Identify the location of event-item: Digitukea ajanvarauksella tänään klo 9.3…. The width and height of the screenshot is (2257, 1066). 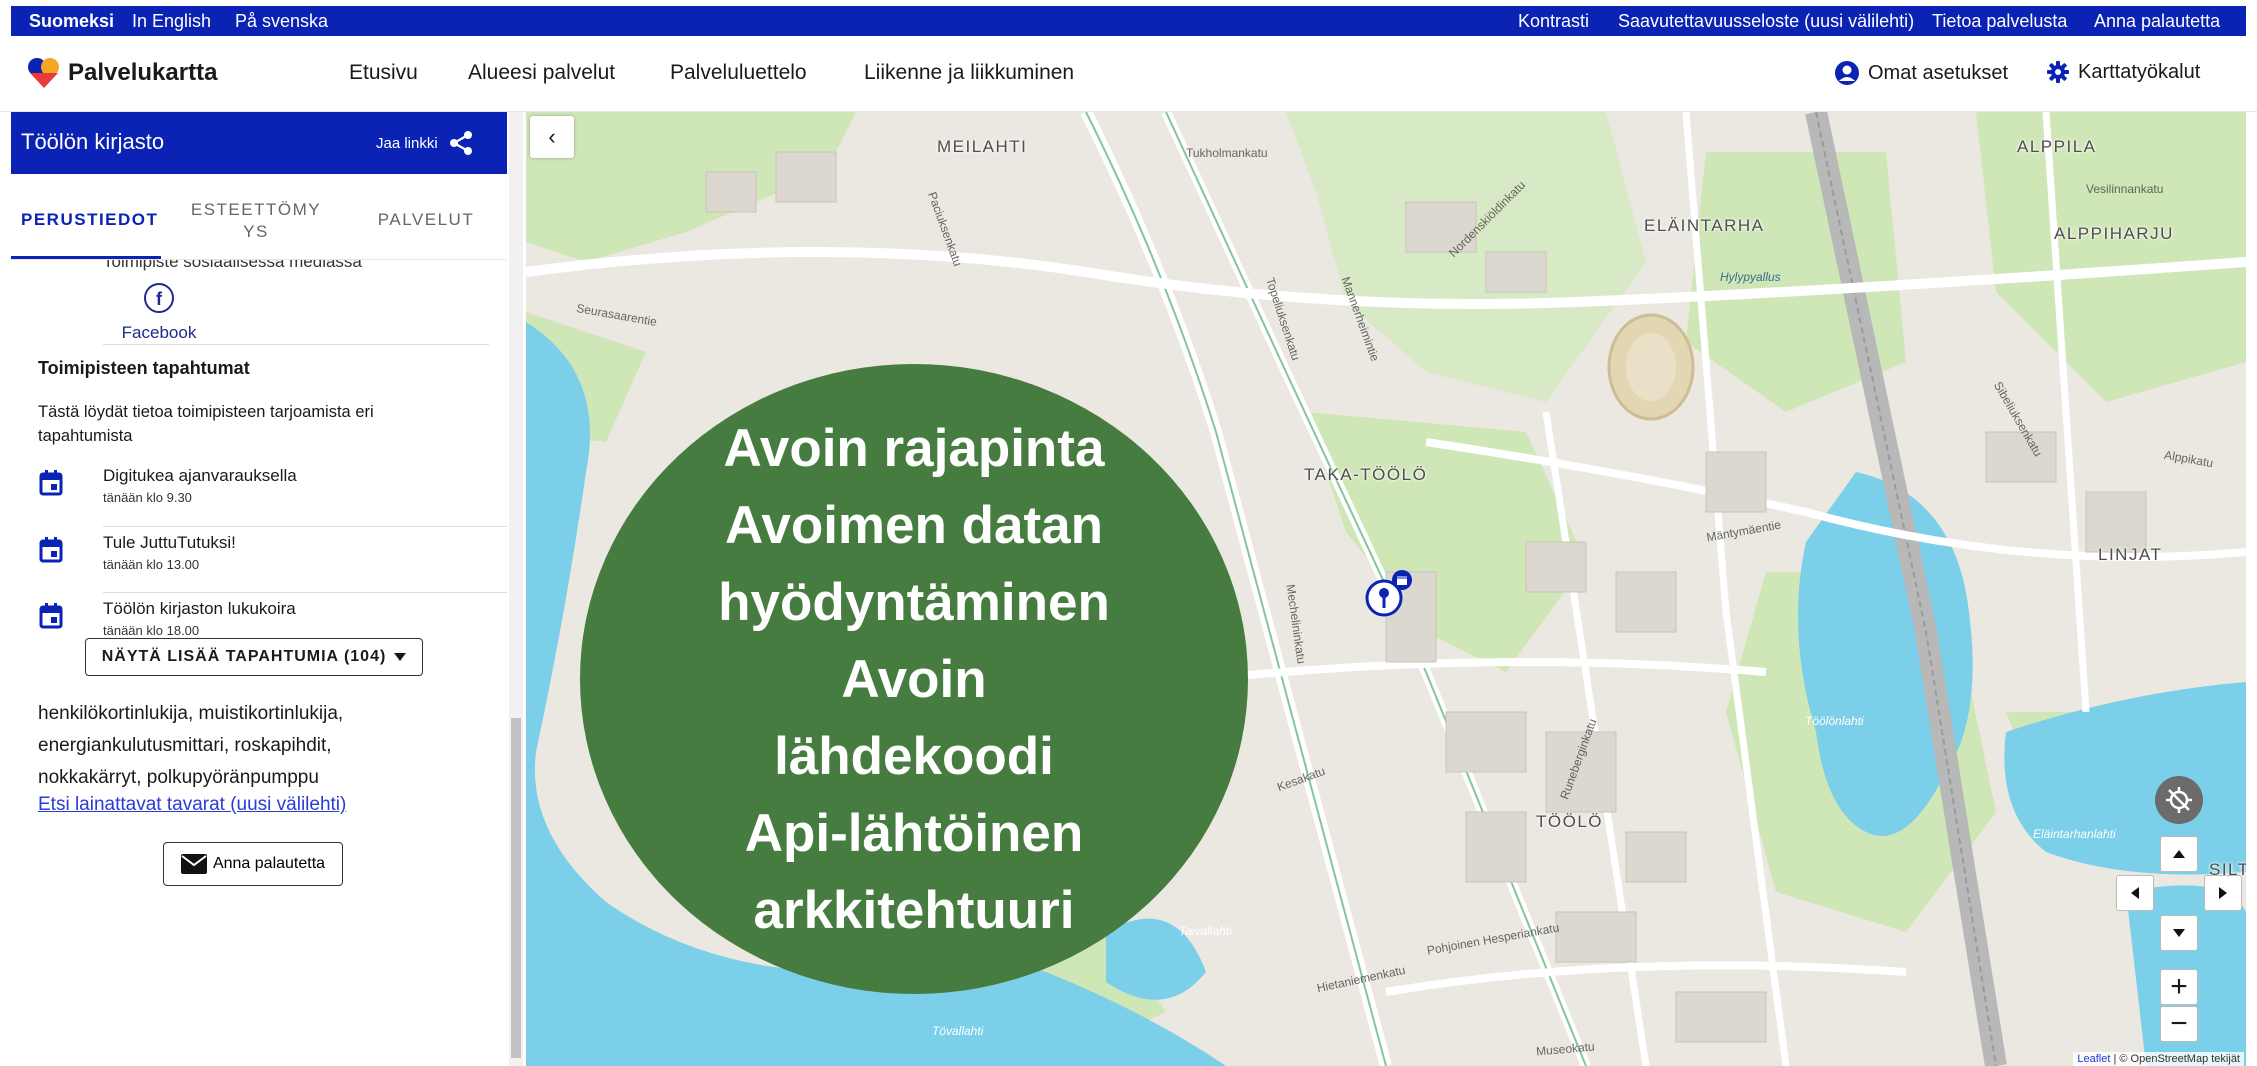
(259, 491).